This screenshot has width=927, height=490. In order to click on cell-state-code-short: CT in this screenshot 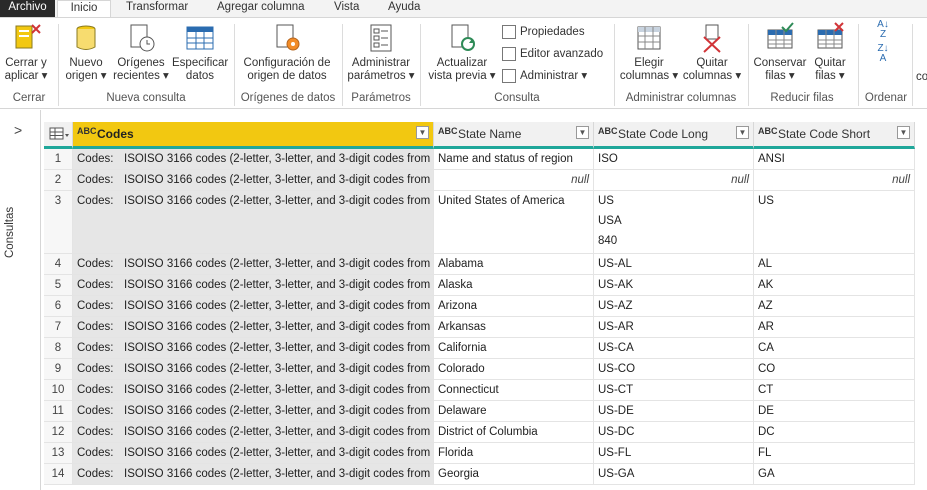, I will do `click(834, 390)`.